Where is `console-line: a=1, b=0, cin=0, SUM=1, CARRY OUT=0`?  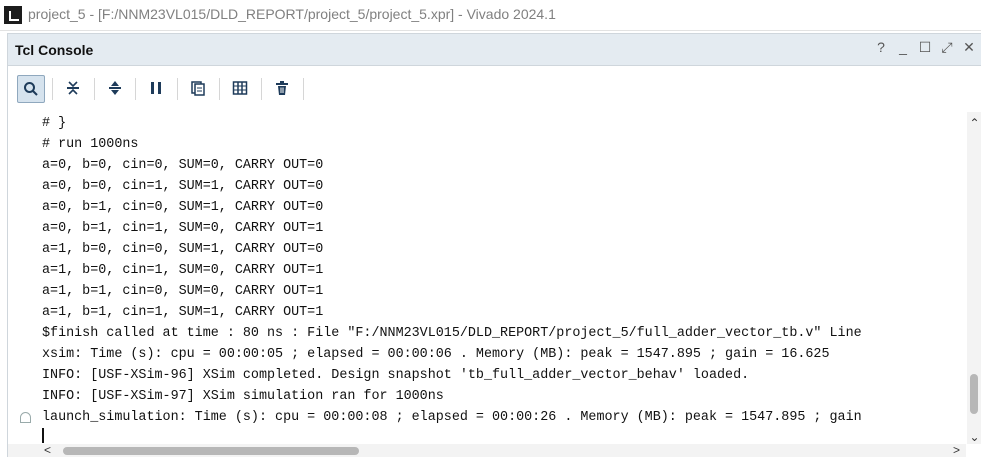 console-line: a=1, b=0, cin=0, SUM=1, CARRY OUT=0 is located at coordinates (183, 249).